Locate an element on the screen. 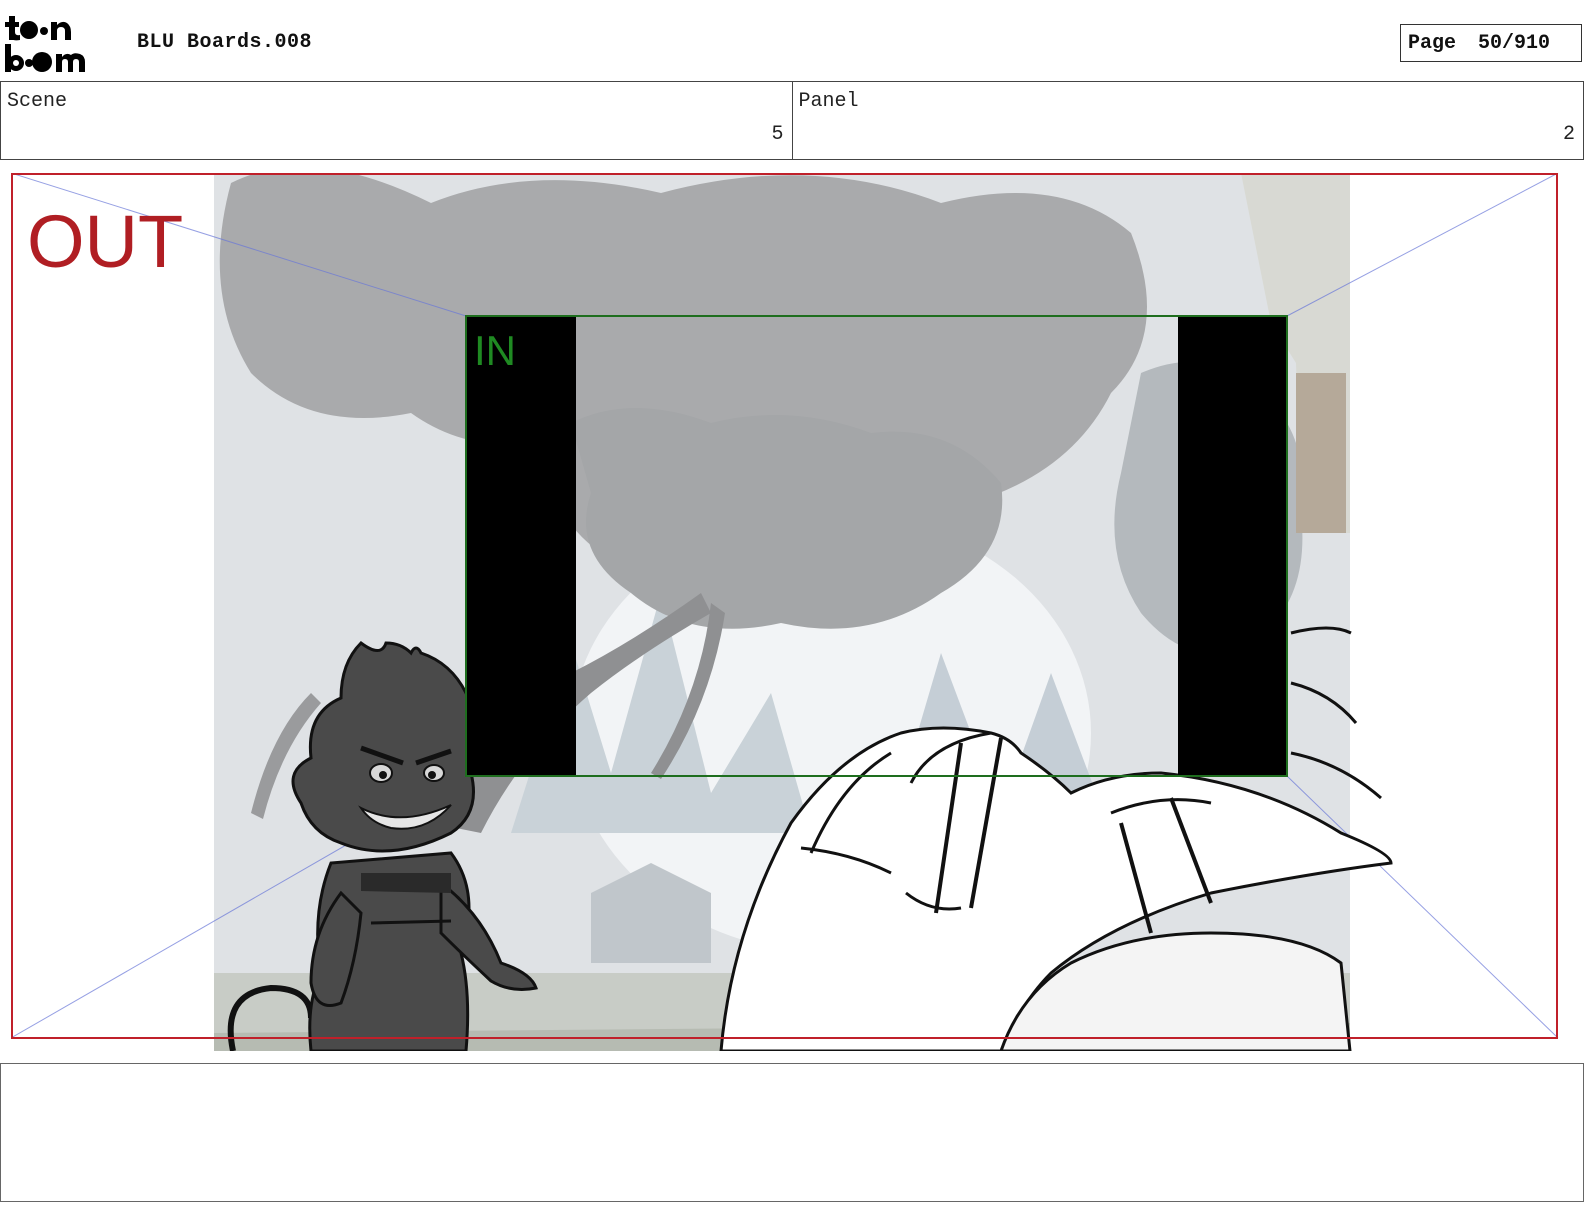  letterbox-left is located at coordinates (521, 546).